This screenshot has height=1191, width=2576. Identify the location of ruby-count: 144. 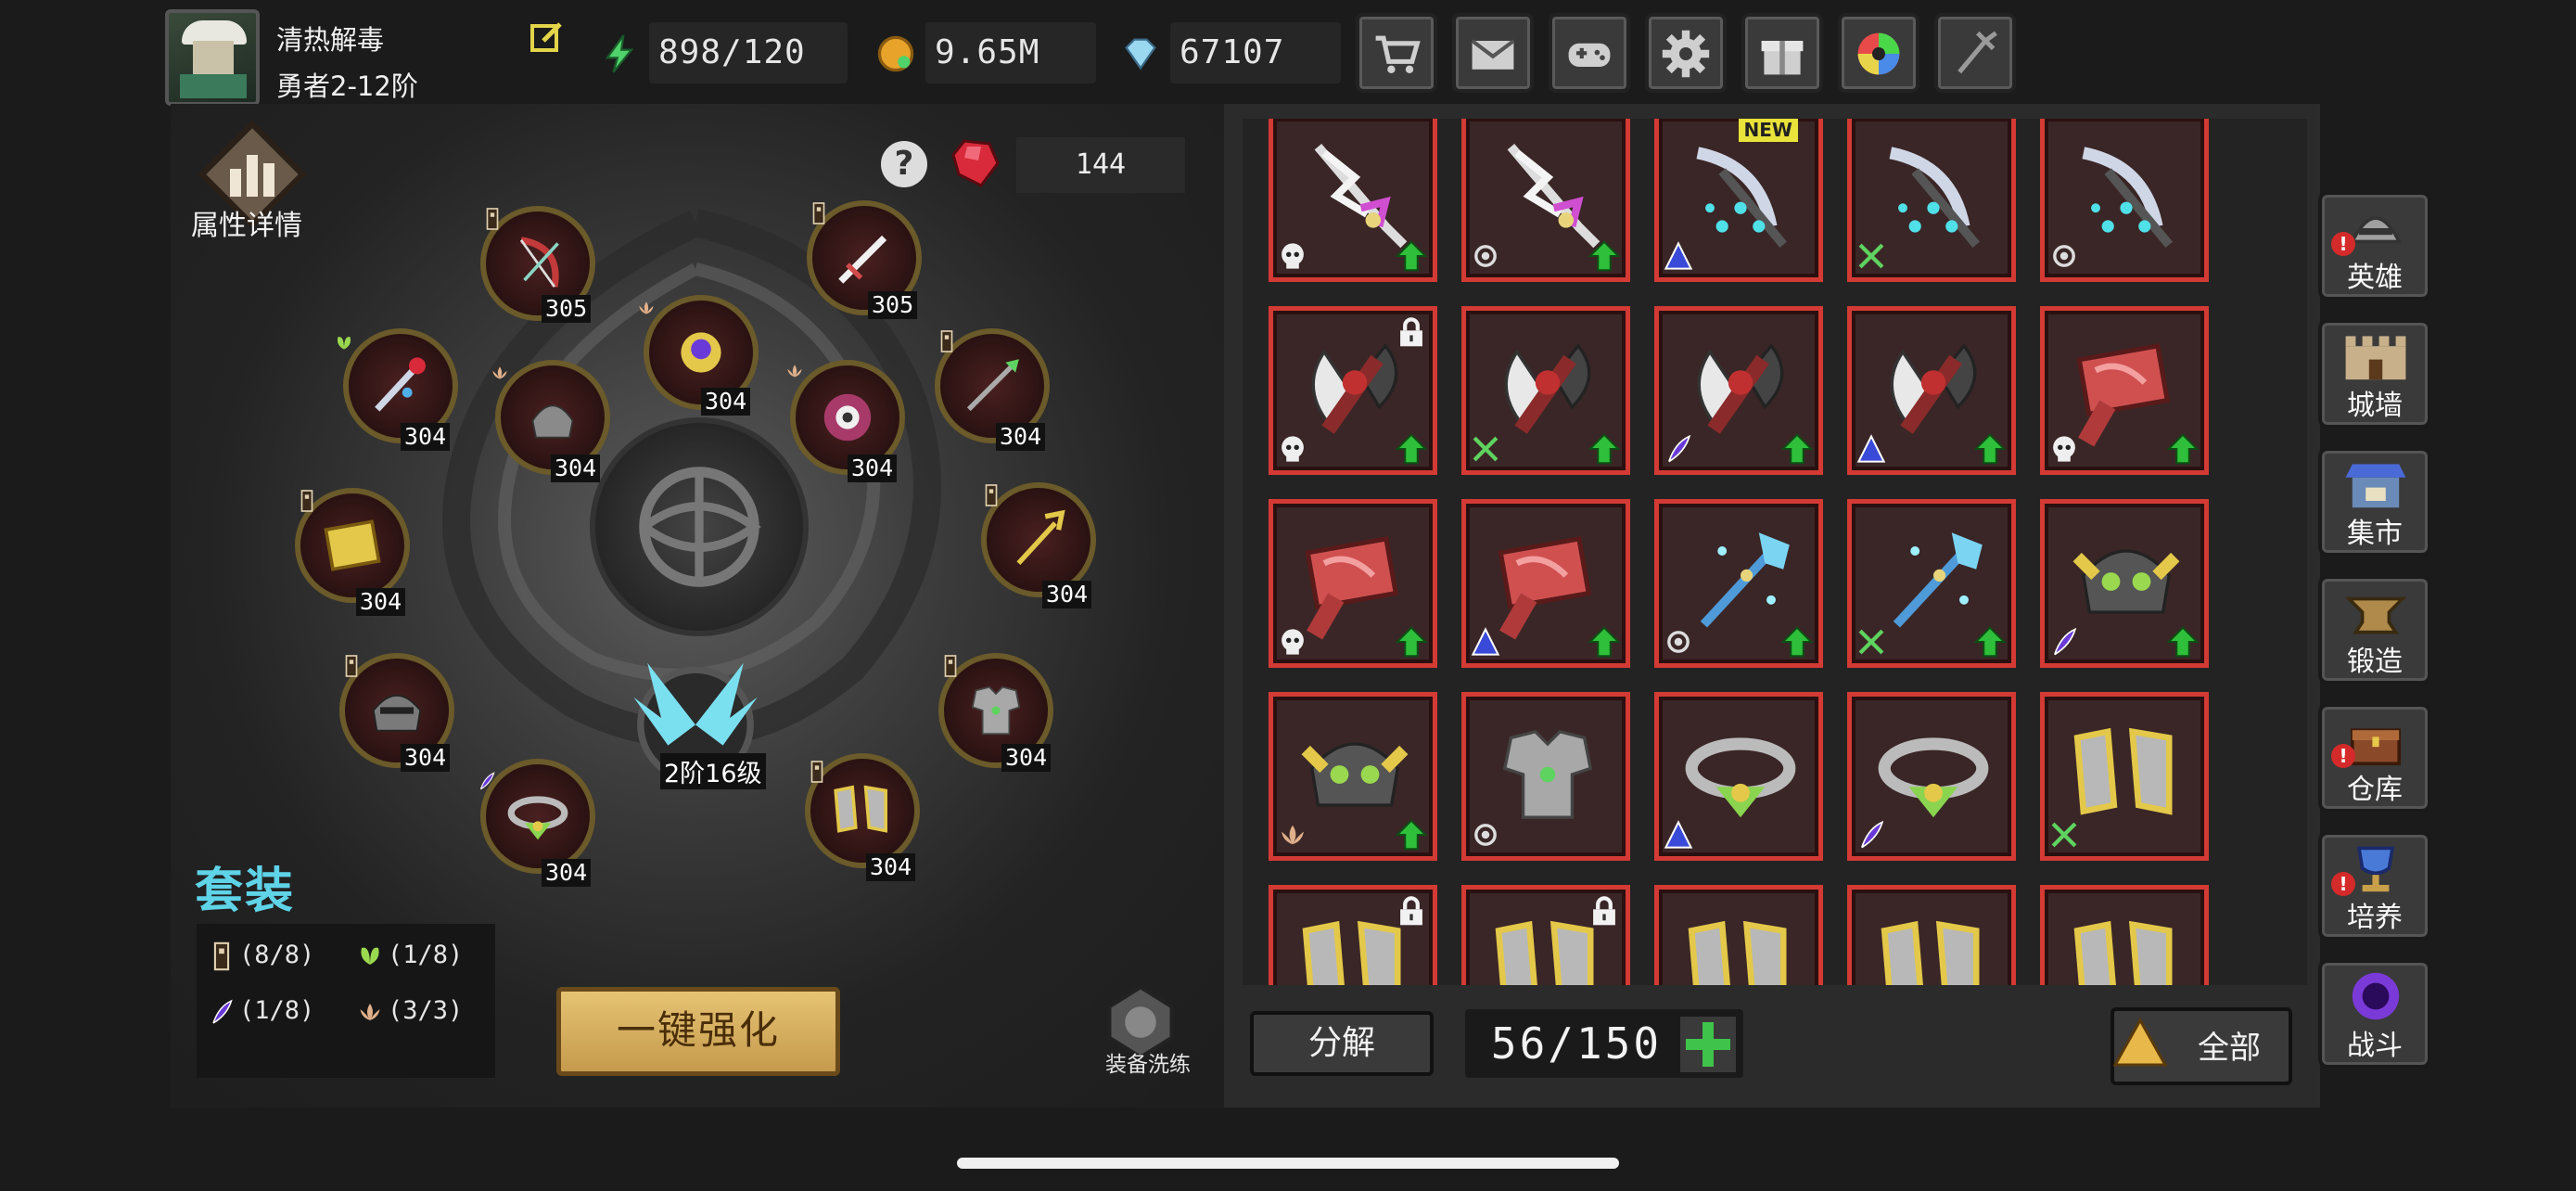
(1100, 165).